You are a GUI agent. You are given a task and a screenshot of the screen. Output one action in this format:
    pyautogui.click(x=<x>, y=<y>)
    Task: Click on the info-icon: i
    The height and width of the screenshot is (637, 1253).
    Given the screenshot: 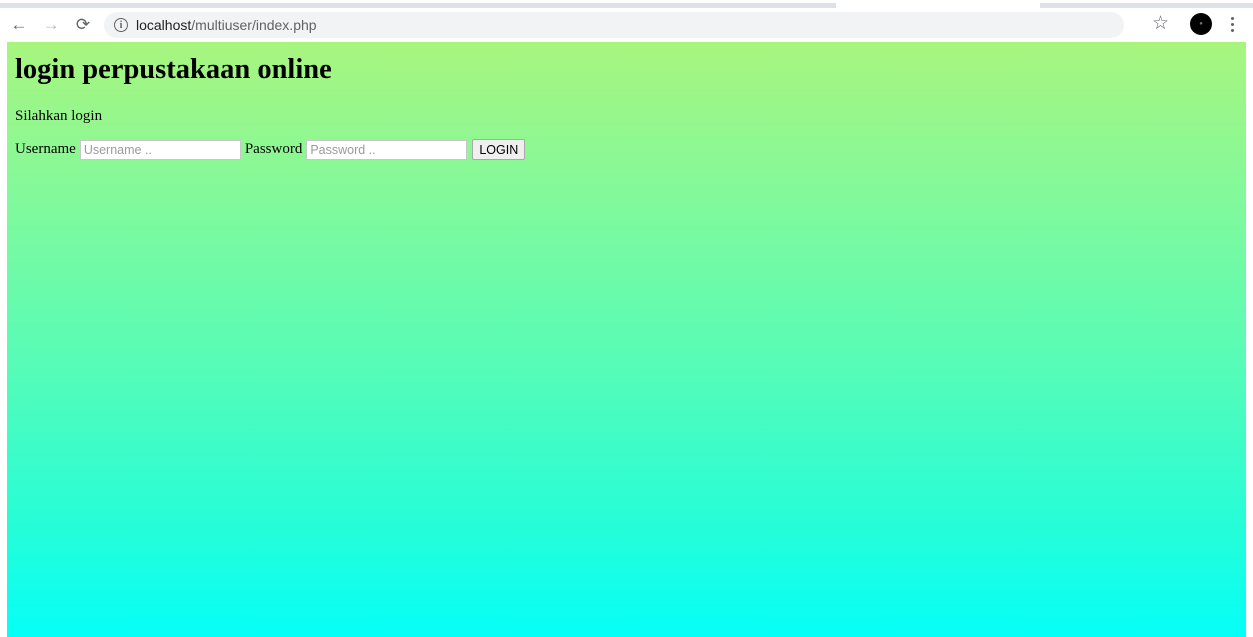 What is the action you would take?
    pyautogui.click(x=121, y=25)
    